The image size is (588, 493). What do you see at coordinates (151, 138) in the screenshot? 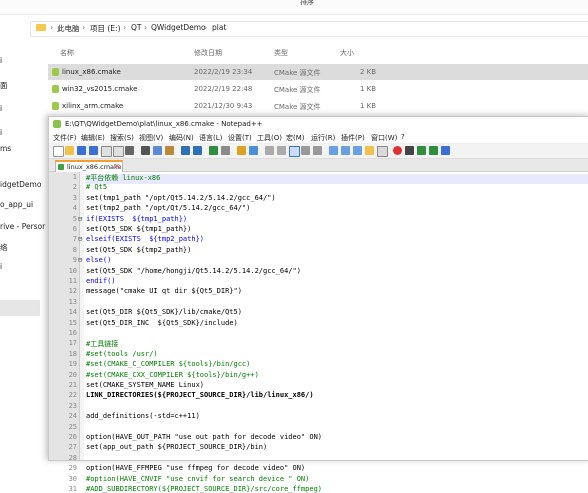
I see `menu-view: 视图(V)` at bounding box center [151, 138].